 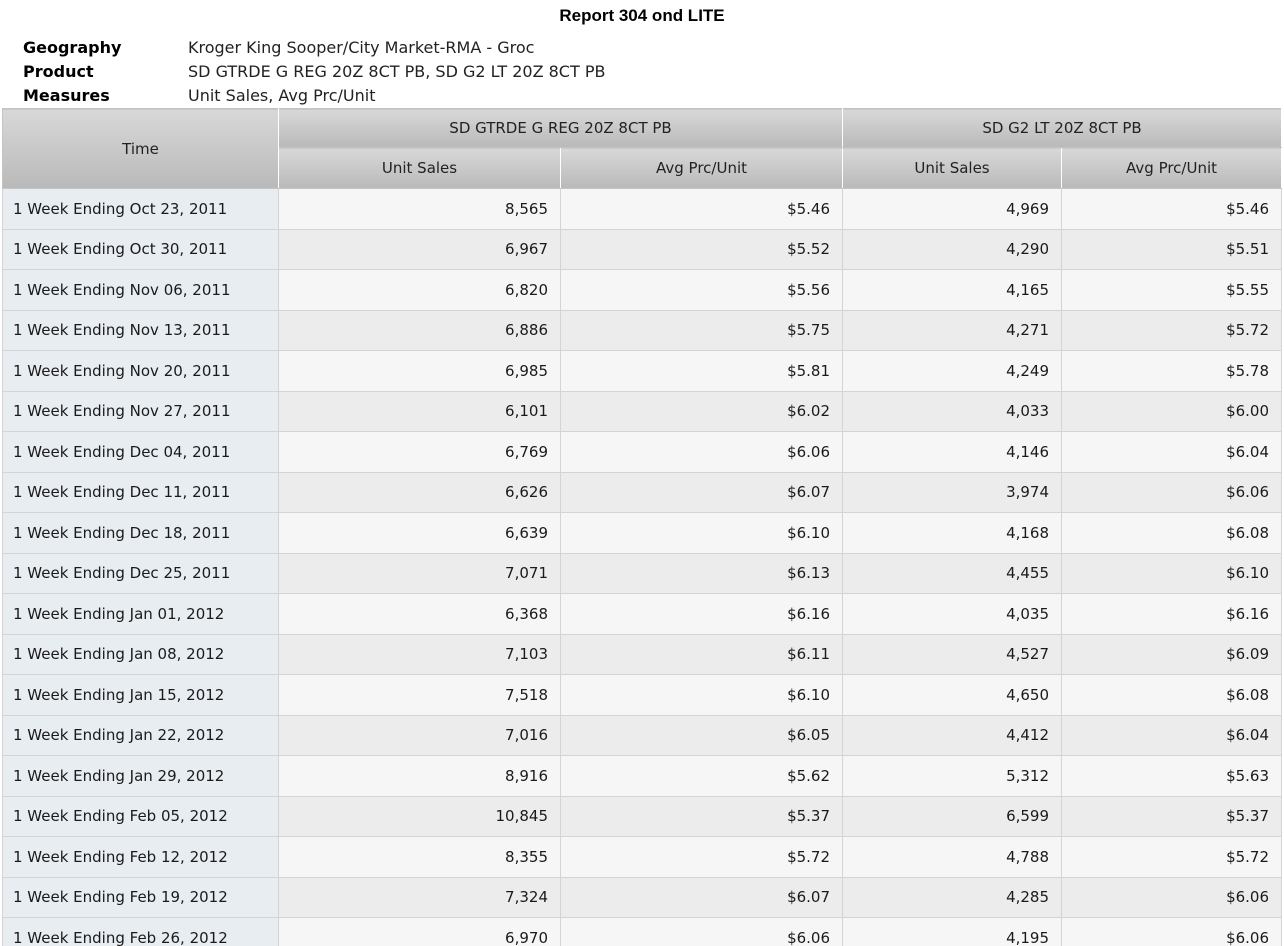 I want to click on avg-price-cell: $6.16, so click(x=701, y=614).